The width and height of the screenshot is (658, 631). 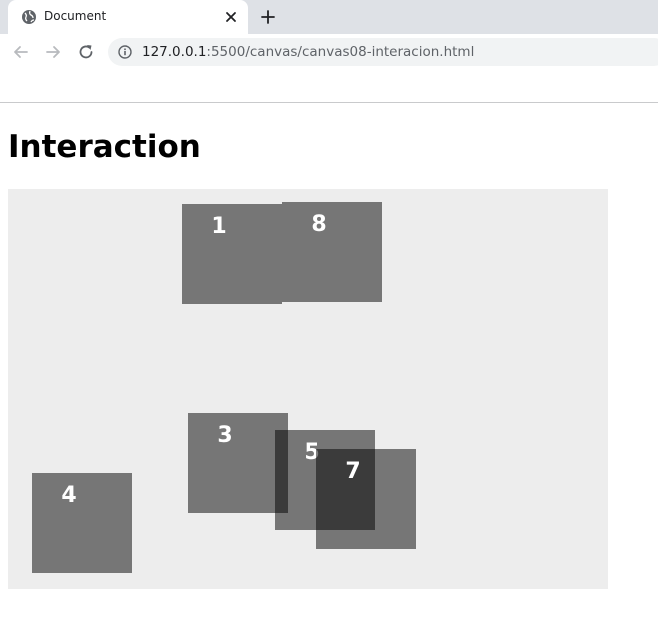 What do you see at coordinates (219, 226) in the screenshot?
I see `square-label: 1` at bounding box center [219, 226].